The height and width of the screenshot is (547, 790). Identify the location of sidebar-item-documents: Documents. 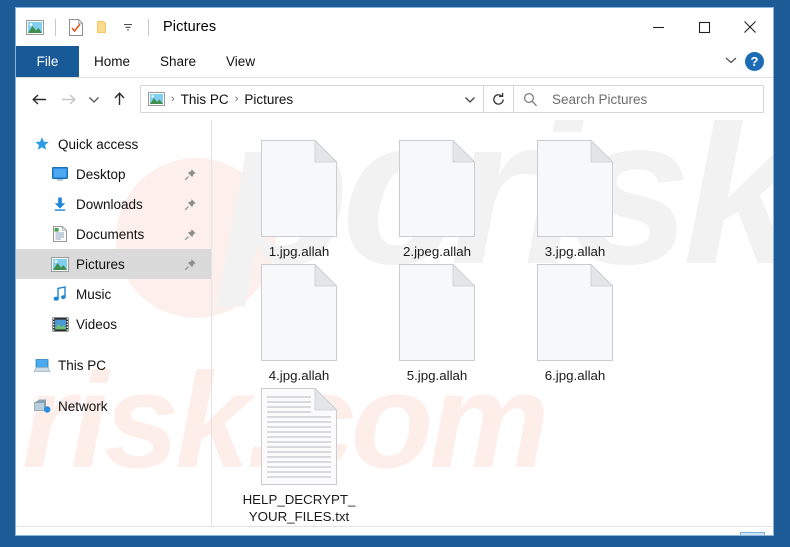
(113, 234).